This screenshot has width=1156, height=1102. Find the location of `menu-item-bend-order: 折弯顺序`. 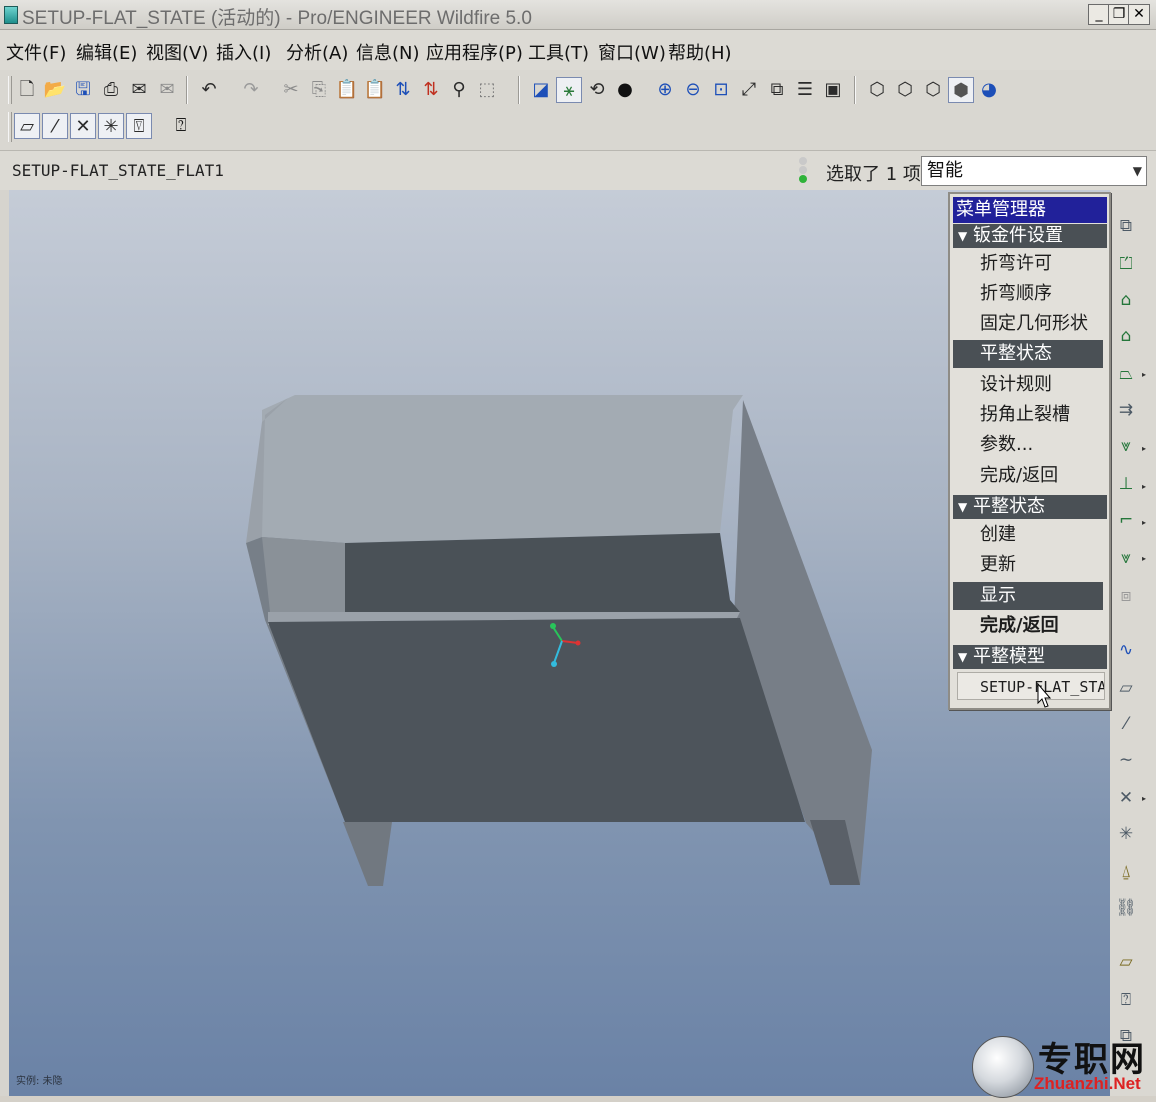

menu-item-bend-order: 折弯顺序 is located at coordinates (1028, 294).